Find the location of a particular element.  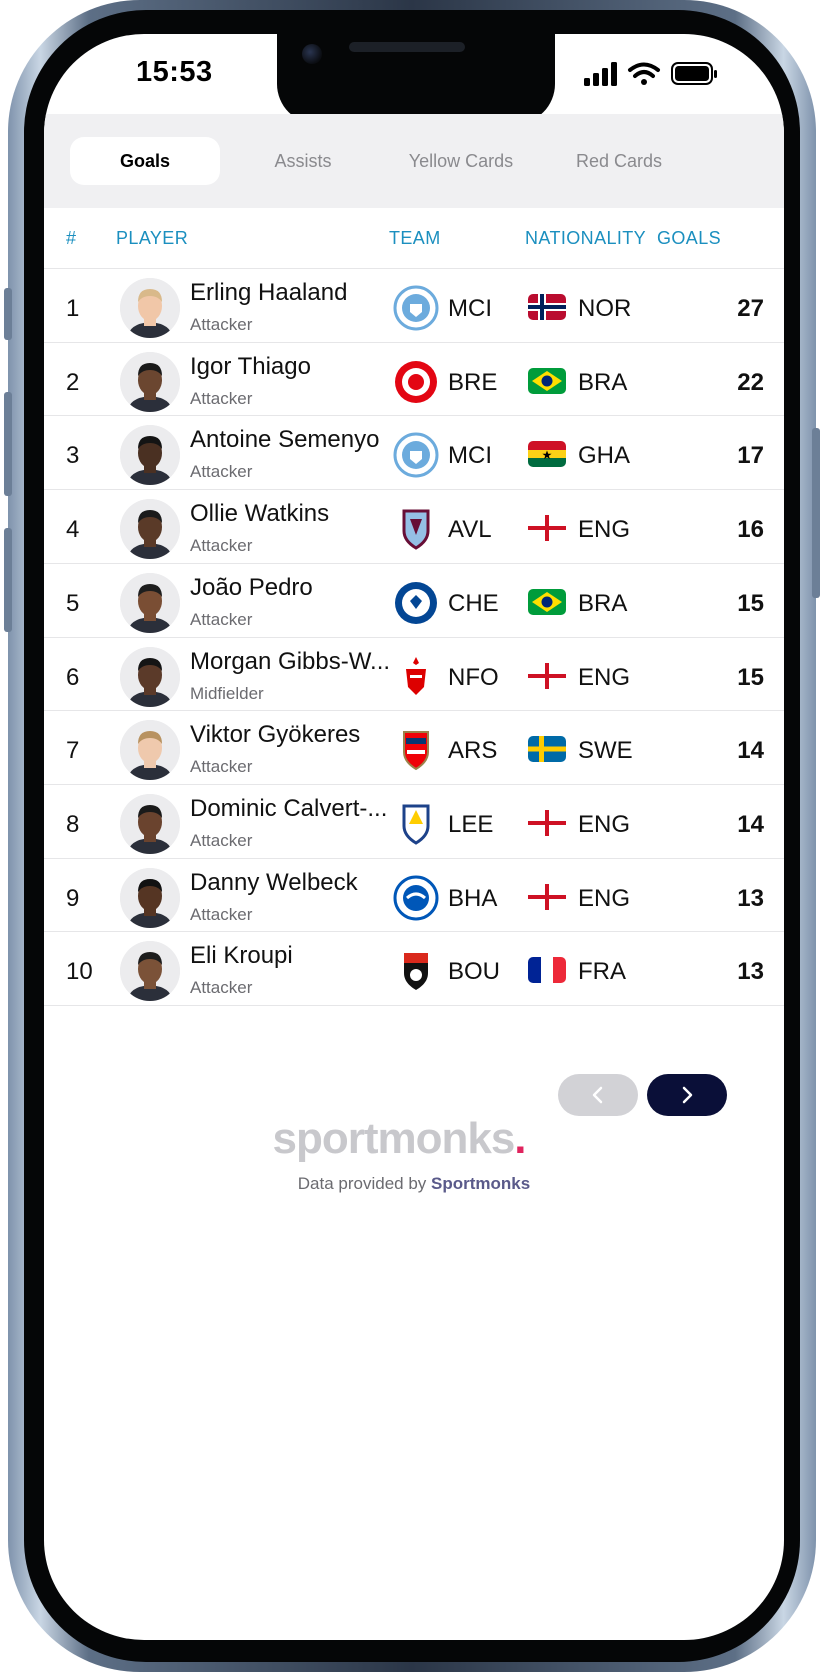

nationality-code: BRA is located at coordinates (603, 603).